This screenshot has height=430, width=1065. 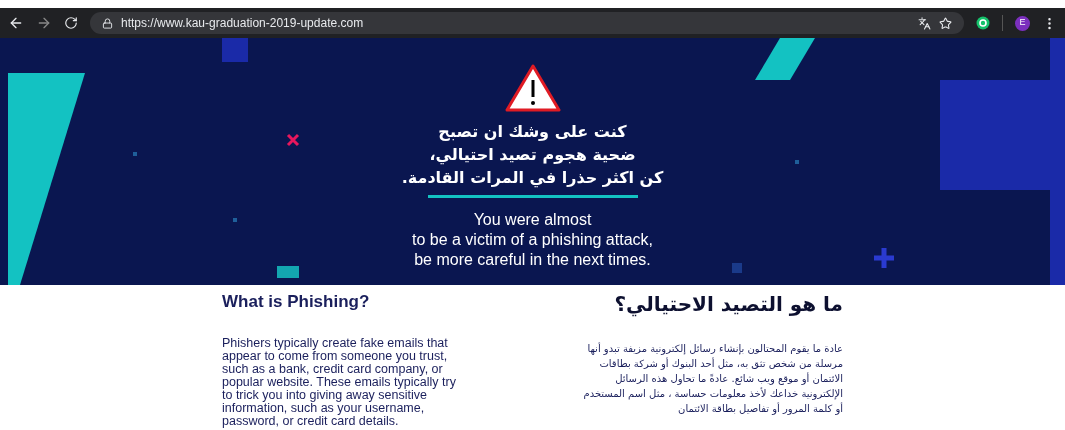 What do you see at coordinates (532, 155) in the screenshot?
I see `arabic-warning: كنت على وشك ان تصبح ضحية هجوم تصيد احتيالي، كن اكثر حذرا في المرات القادمة.` at bounding box center [532, 155].